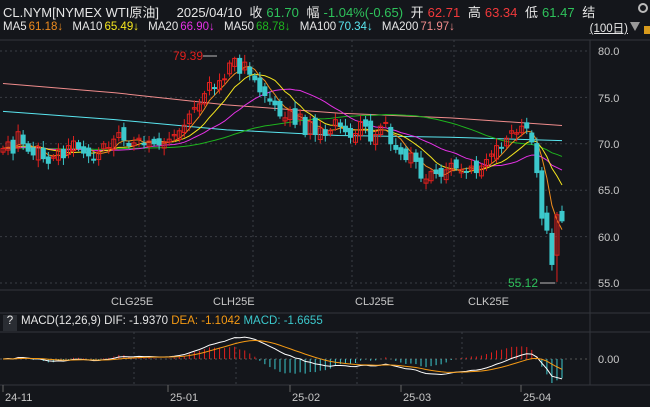 The image size is (650, 407). Describe the element at coordinates (283, 321) in the screenshot. I see `macd-value: MACD: -1.6655` at that location.